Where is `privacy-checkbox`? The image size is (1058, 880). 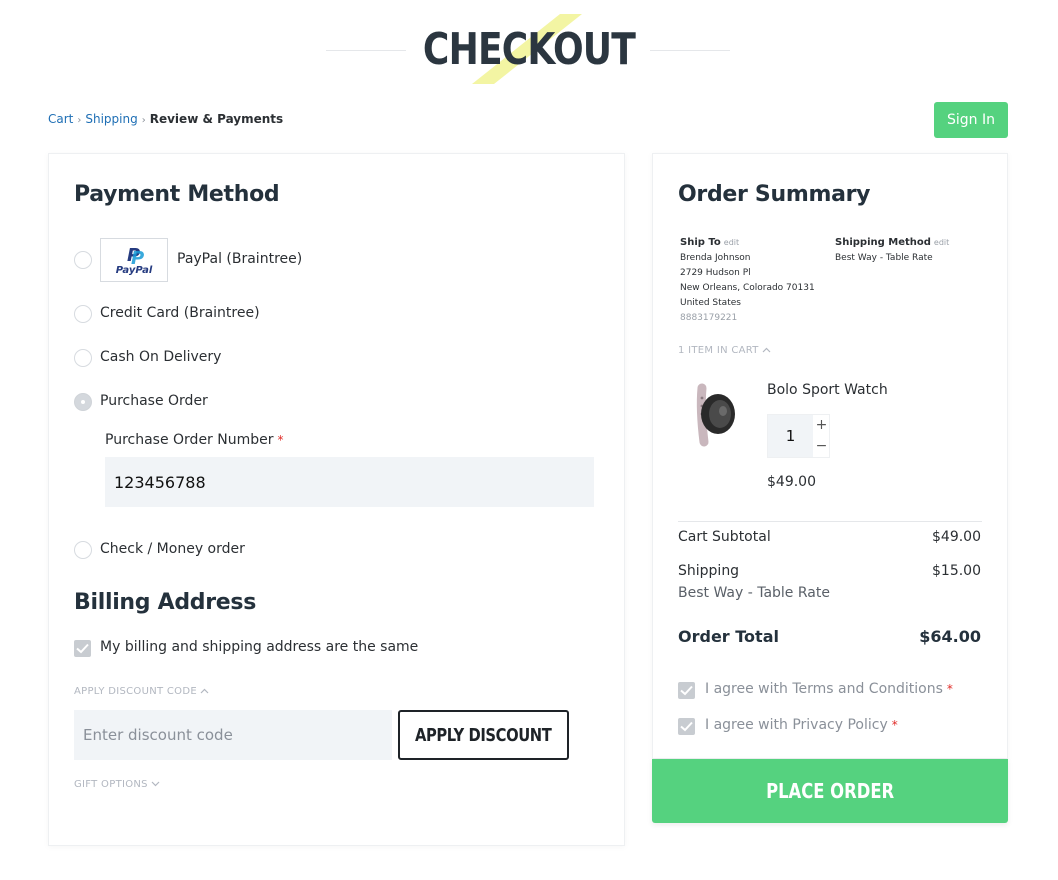
privacy-checkbox is located at coordinates (686, 726).